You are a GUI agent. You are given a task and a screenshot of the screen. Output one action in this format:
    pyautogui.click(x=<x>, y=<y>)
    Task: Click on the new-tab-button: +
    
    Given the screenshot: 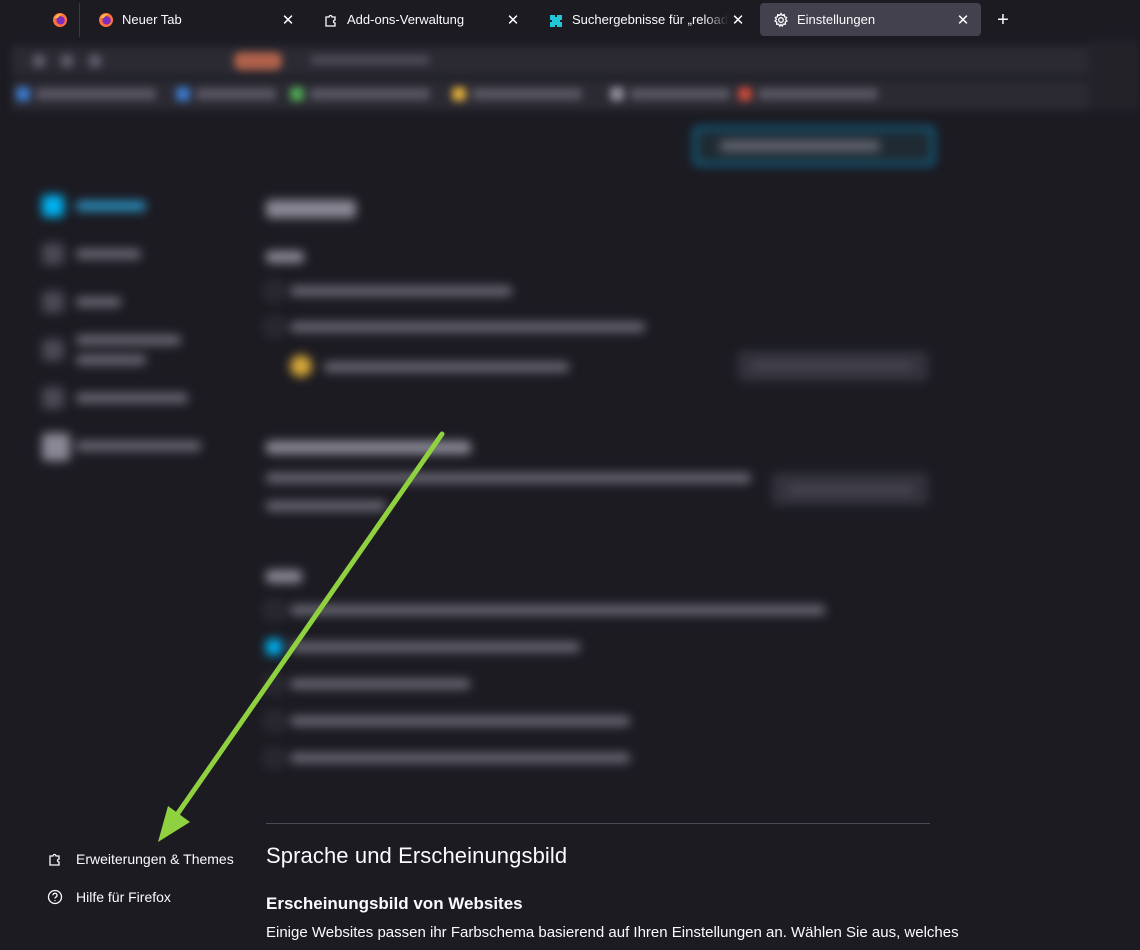 What is the action you would take?
    pyautogui.click(x=1003, y=20)
    